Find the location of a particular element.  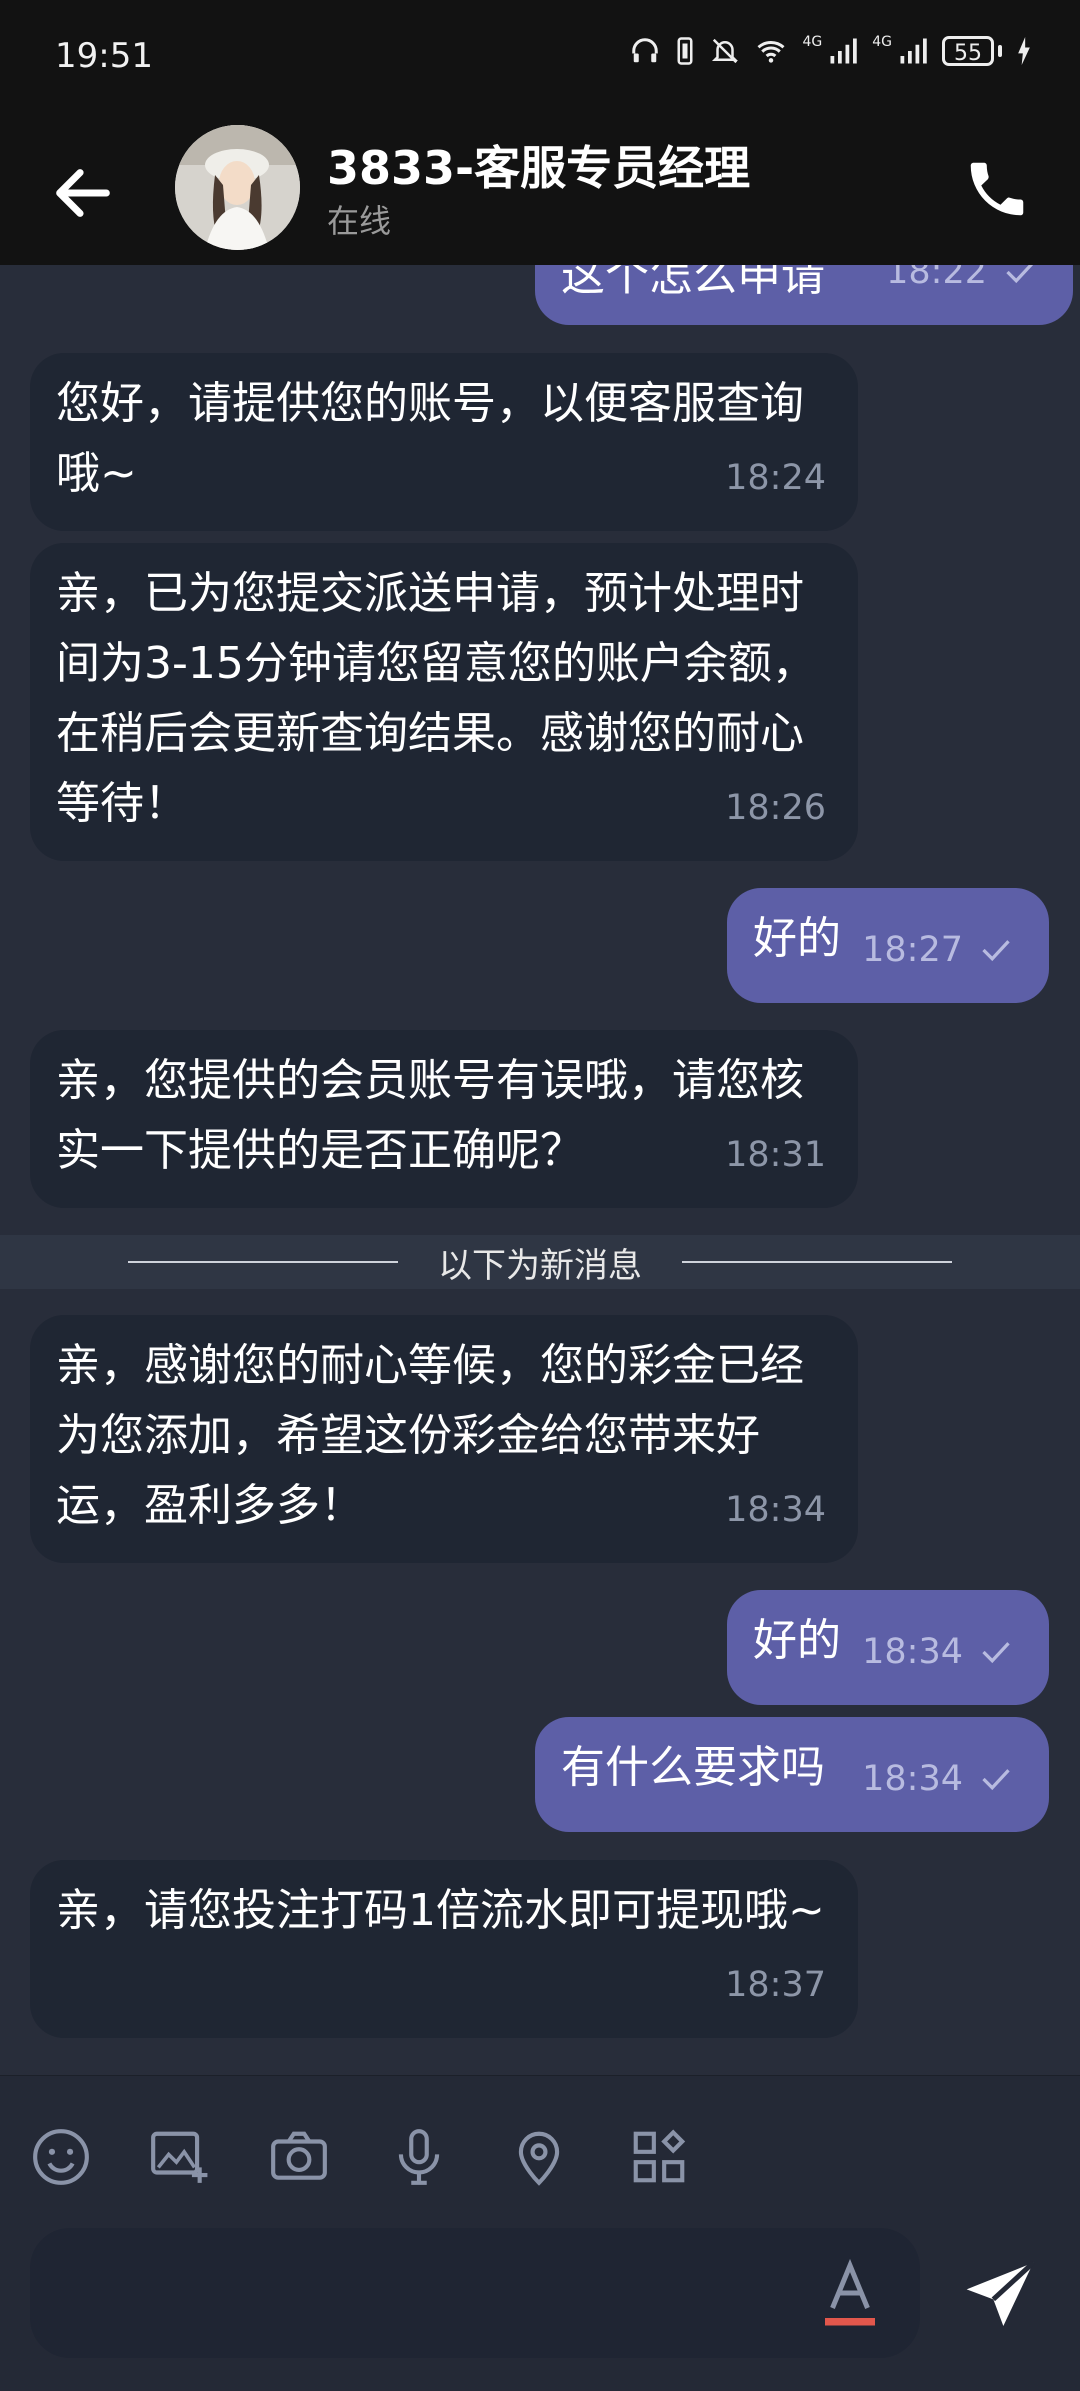

message-time: 18:26 is located at coordinates (775, 808).